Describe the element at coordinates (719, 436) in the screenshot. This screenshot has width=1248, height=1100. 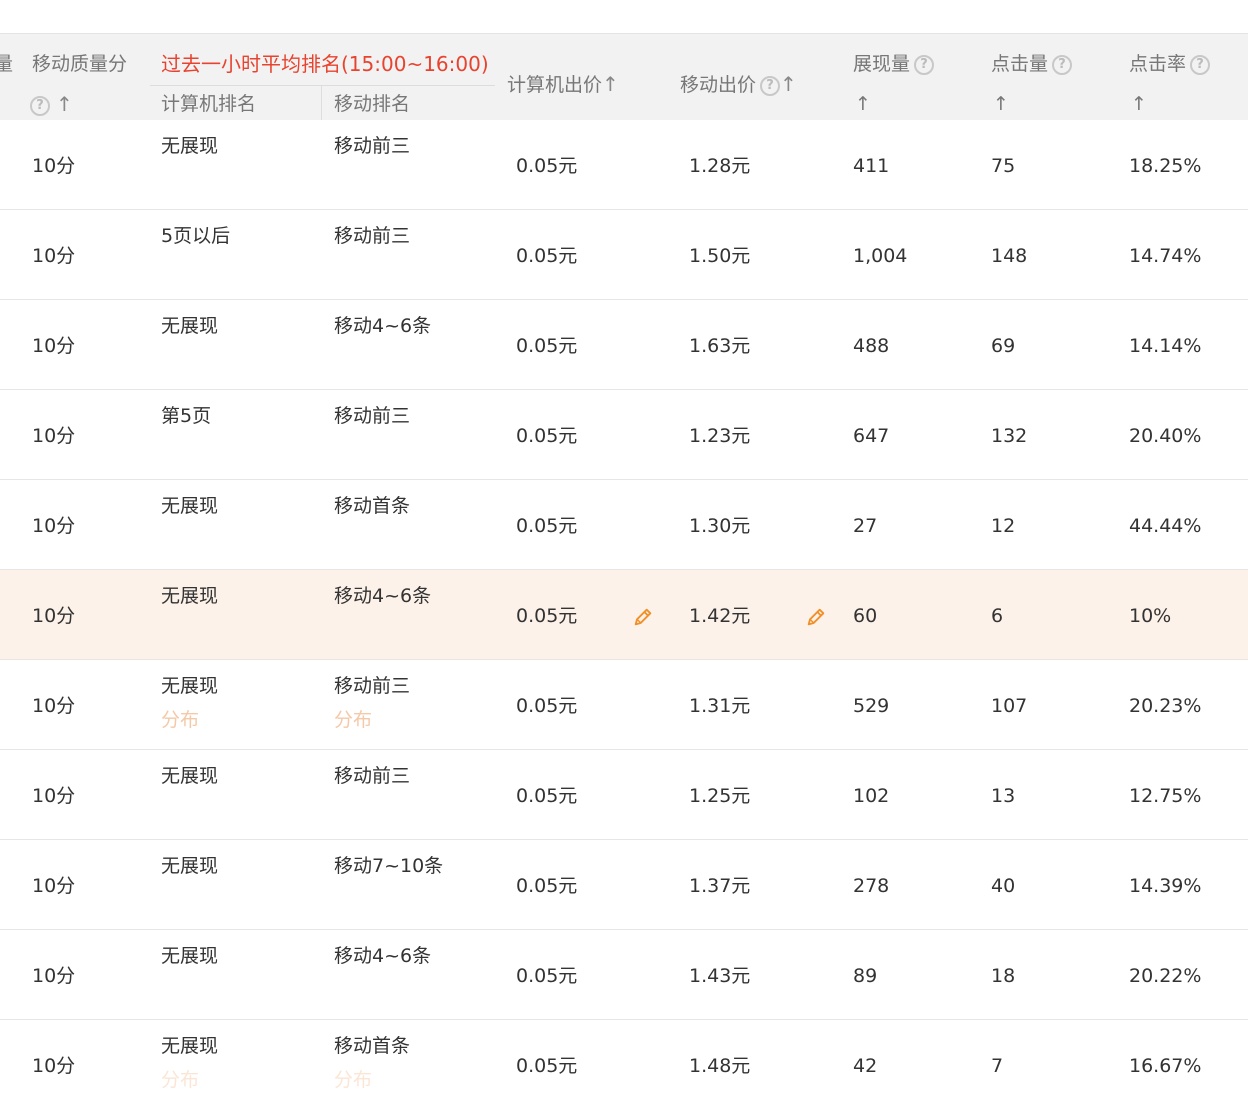
I see `mobile-bid-cell: 1.23元` at that location.